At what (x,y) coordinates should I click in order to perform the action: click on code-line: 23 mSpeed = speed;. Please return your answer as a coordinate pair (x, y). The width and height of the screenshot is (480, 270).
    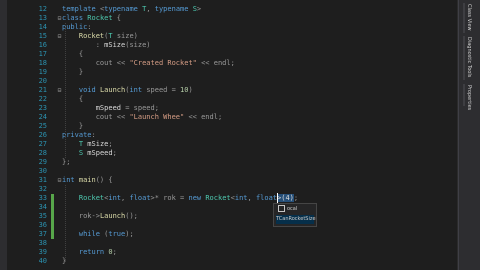
    Looking at the image, I should click on (232, 108).